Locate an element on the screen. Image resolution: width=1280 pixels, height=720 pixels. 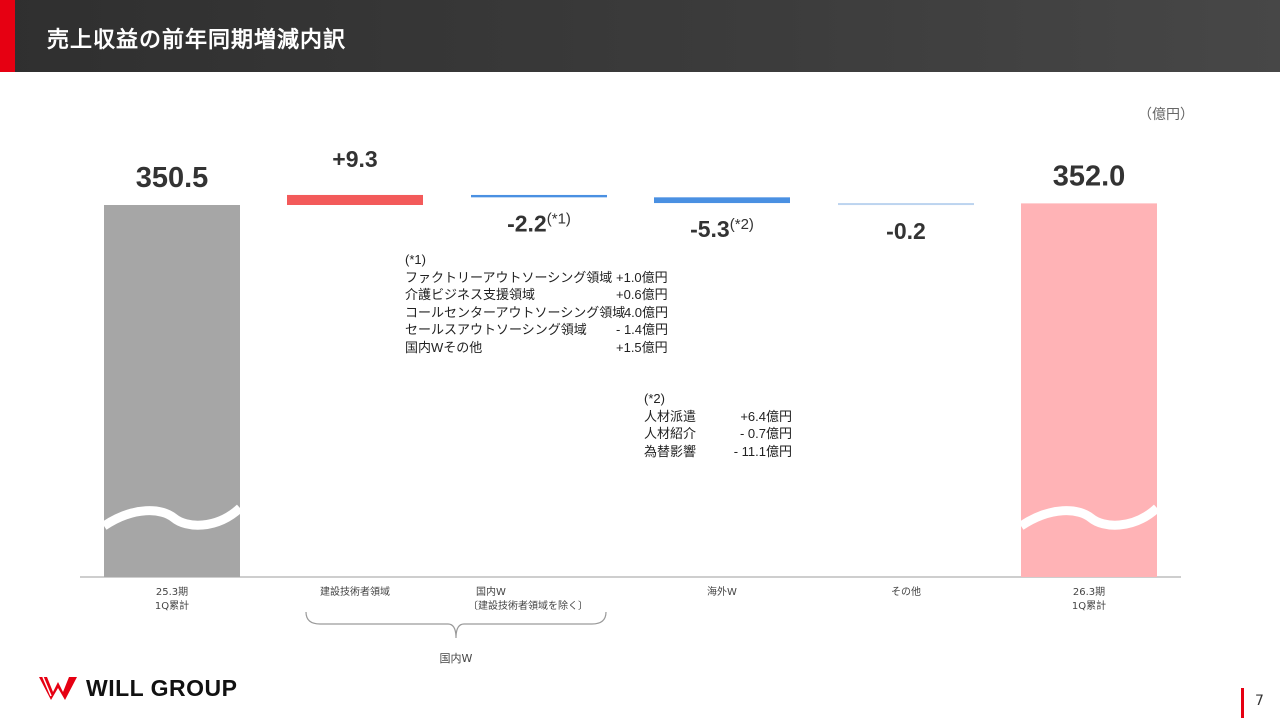
footnote-row: セールスアウトソーシング領域 - 1.4億円 is located at coordinates (555, 330).